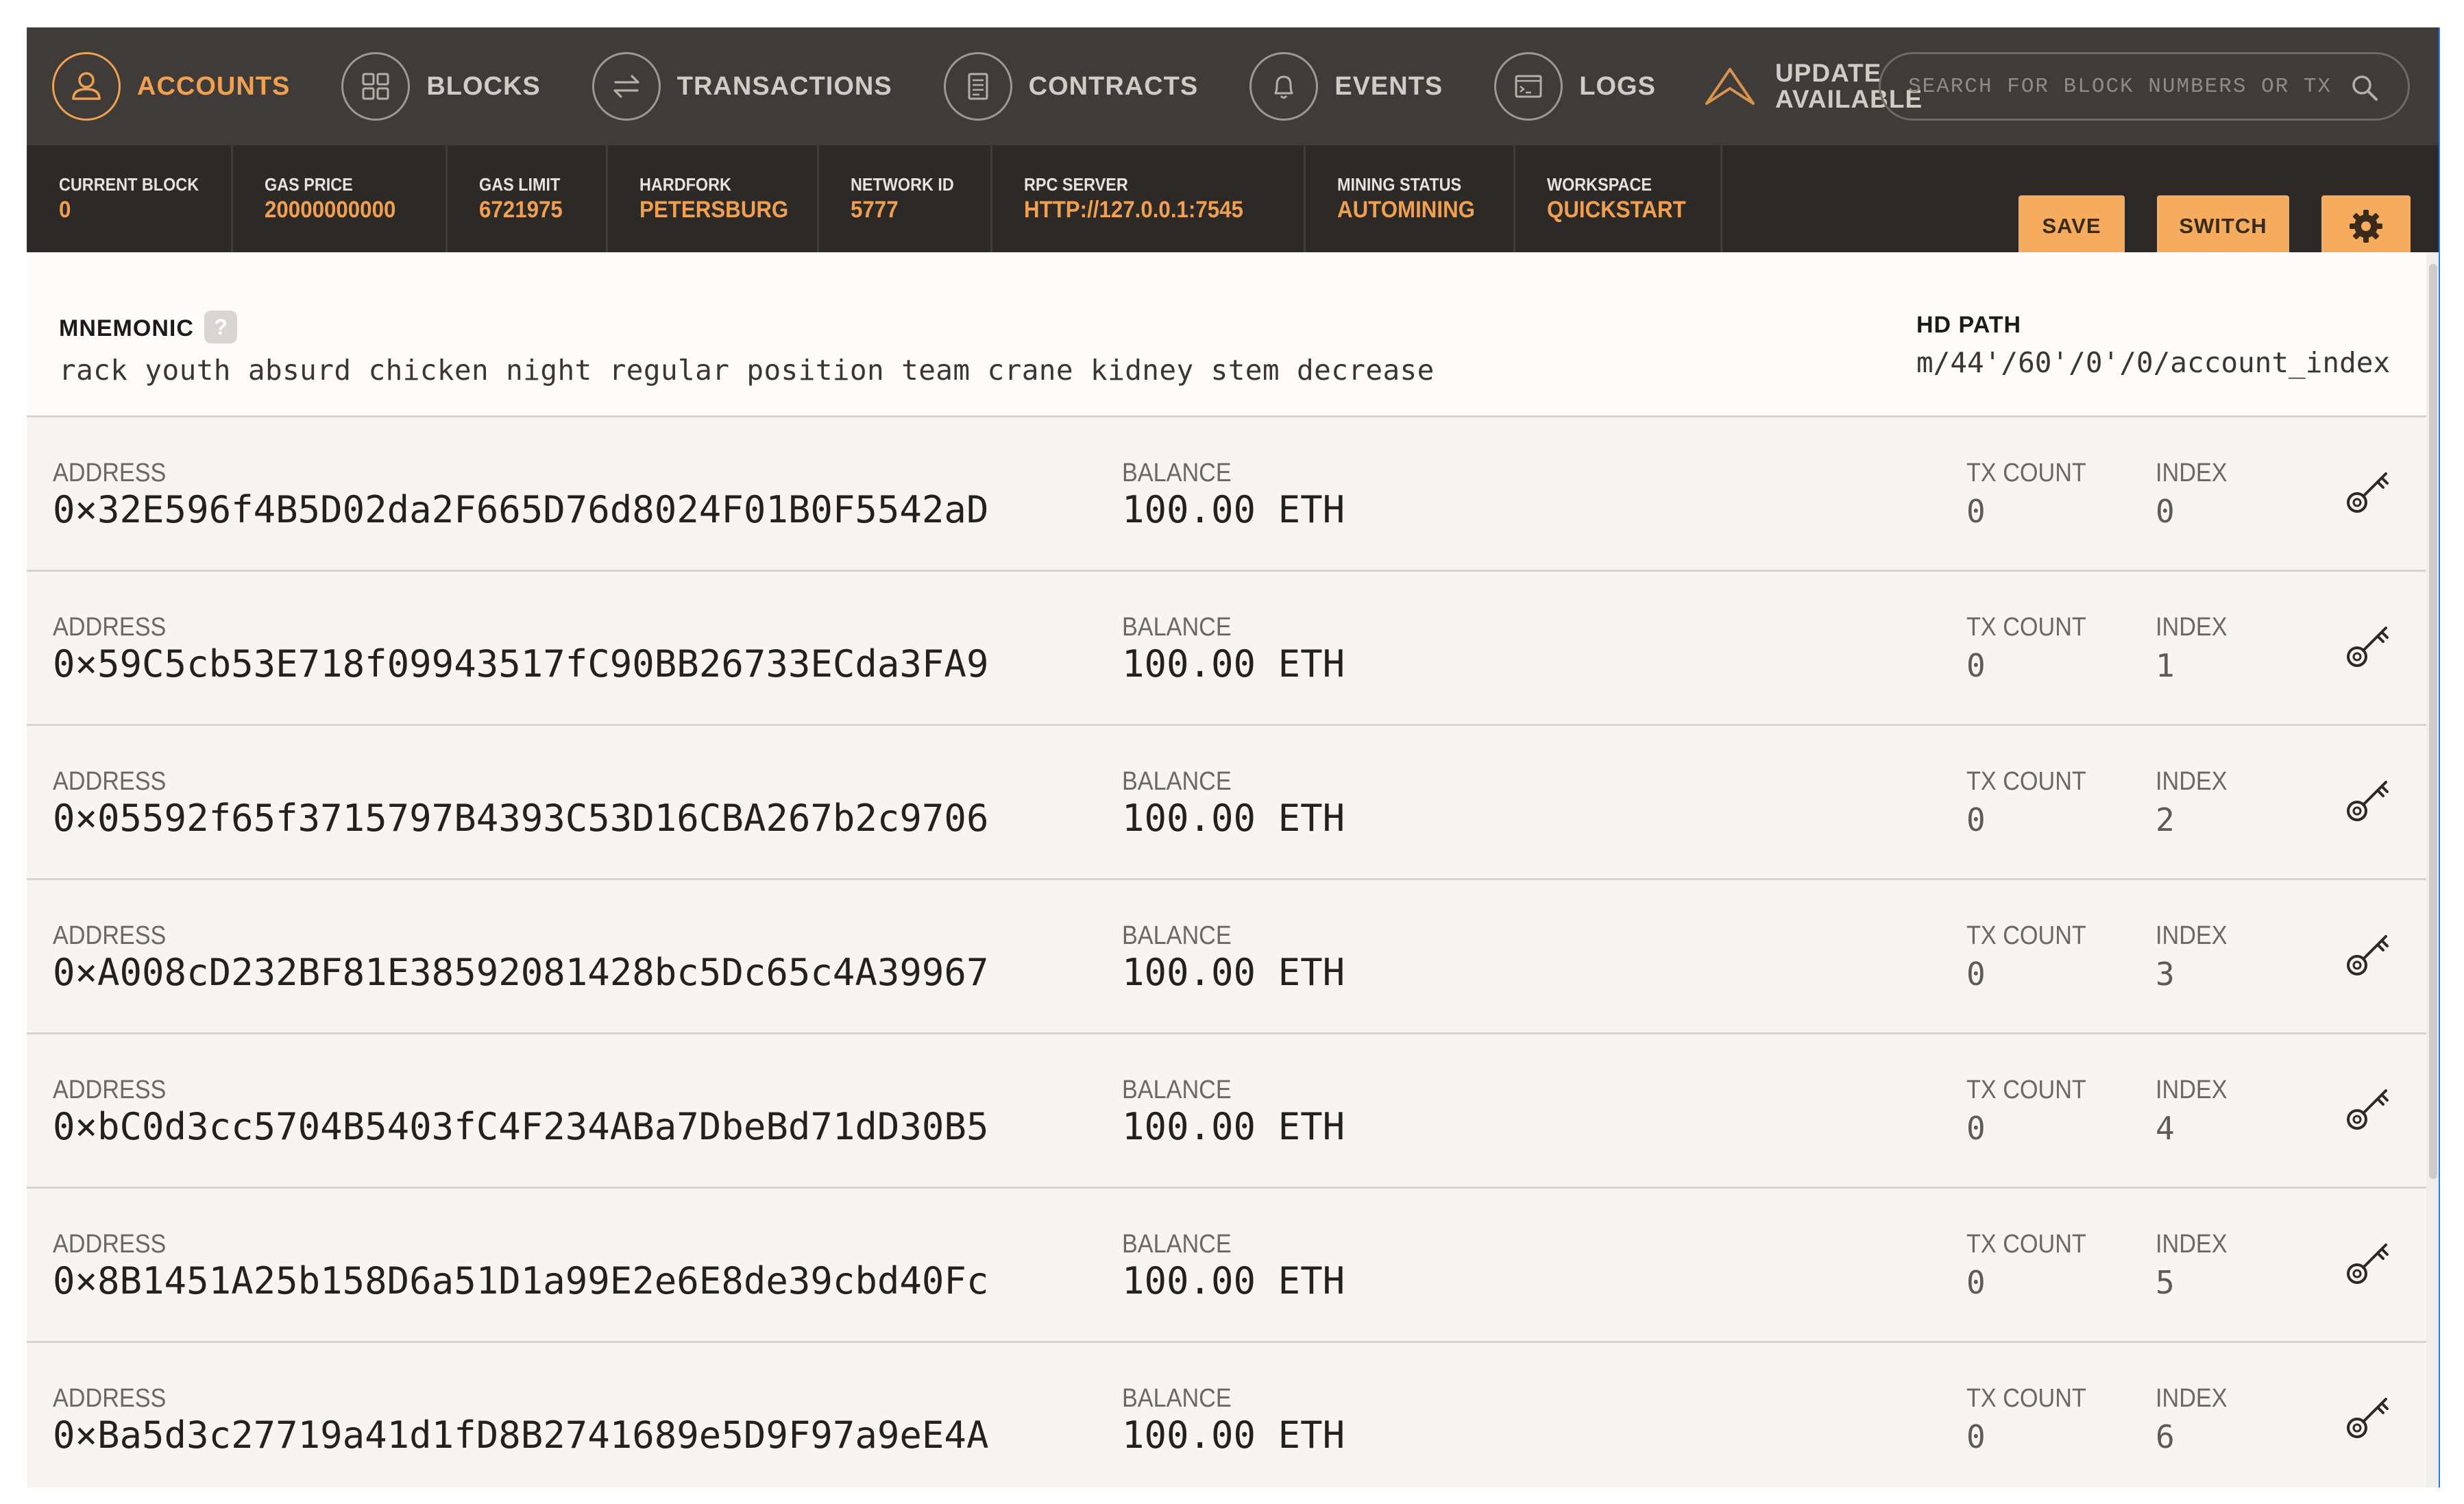  What do you see at coordinates (220, 327) in the screenshot?
I see `help-icon: ?` at bounding box center [220, 327].